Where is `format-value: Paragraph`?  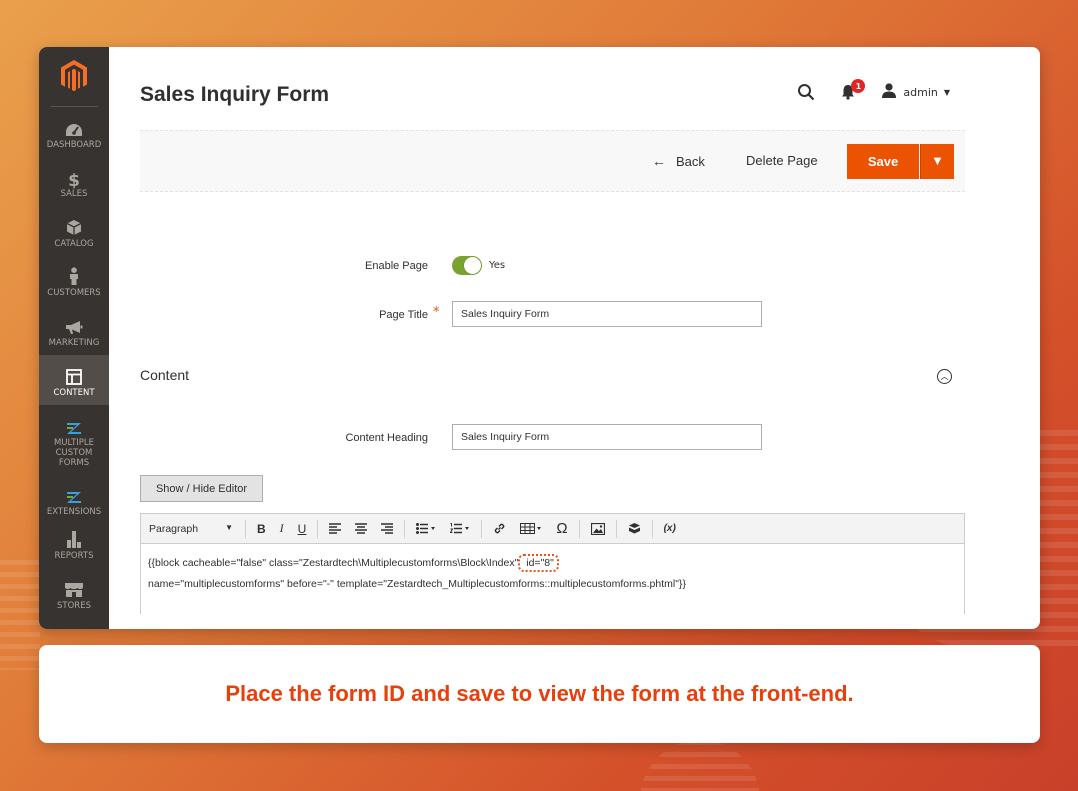 format-value: Paragraph is located at coordinates (174, 528).